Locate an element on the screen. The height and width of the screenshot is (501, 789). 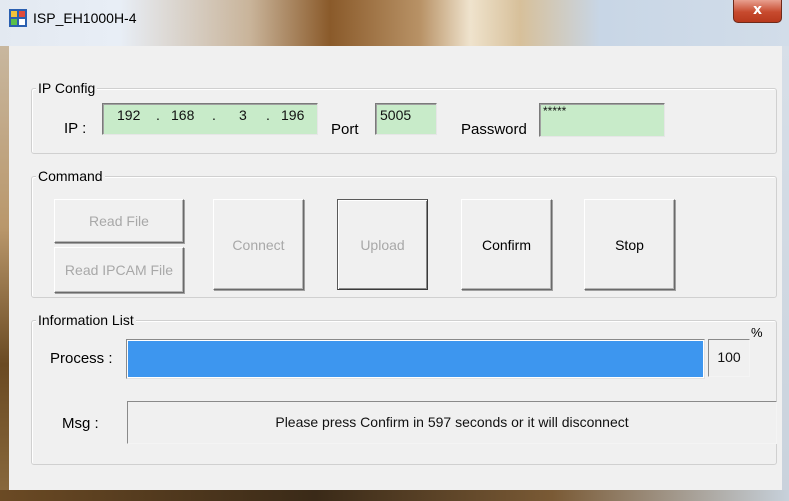
ip-octet-1: 192 is located at coordinates (129, 115).